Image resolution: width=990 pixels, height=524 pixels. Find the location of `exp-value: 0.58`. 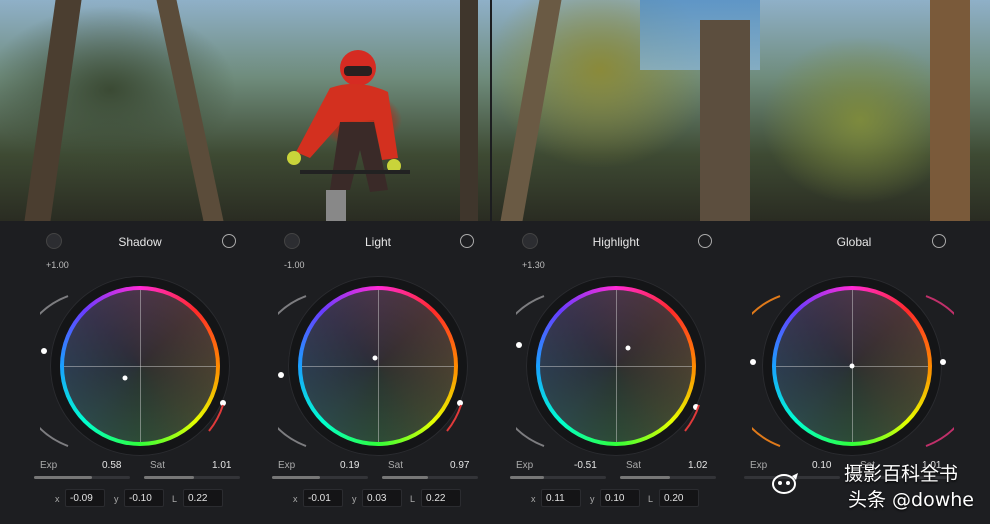

exp-value: 0.58 is located at coordinates (111, 465).